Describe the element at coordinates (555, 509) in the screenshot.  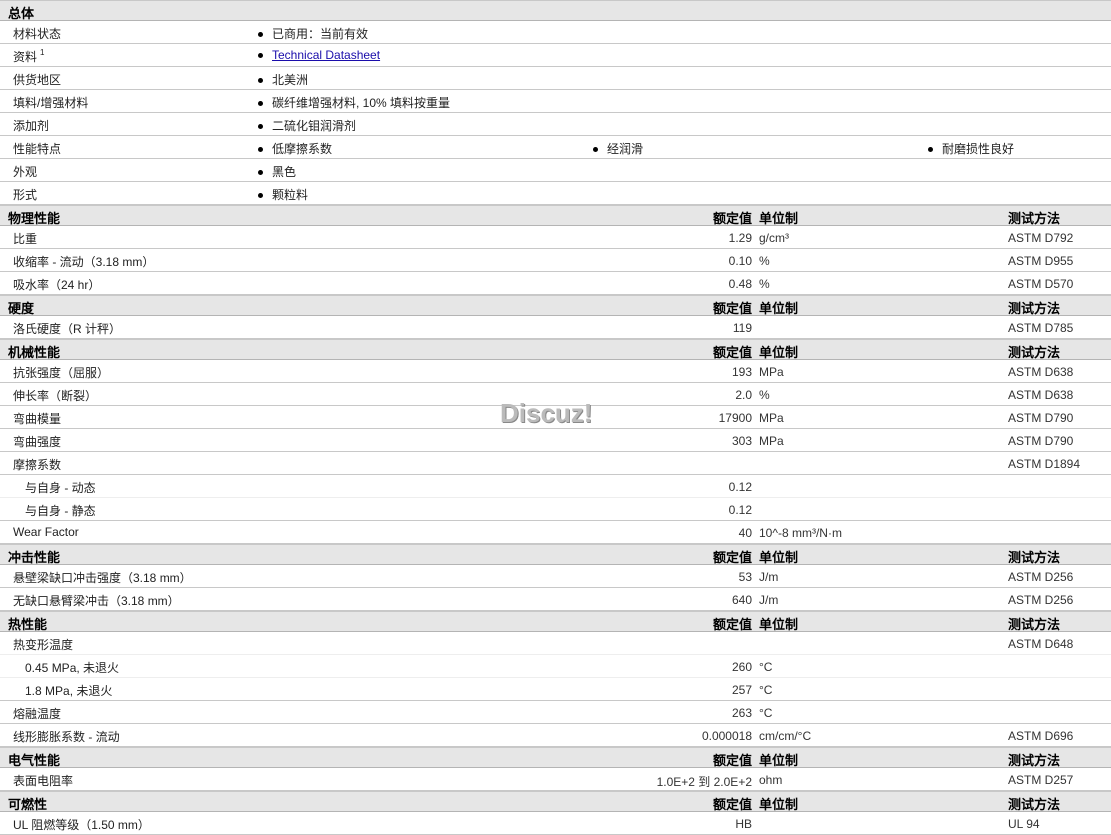
I see `property-row: 与自身 - 静态 0.12` at that location.